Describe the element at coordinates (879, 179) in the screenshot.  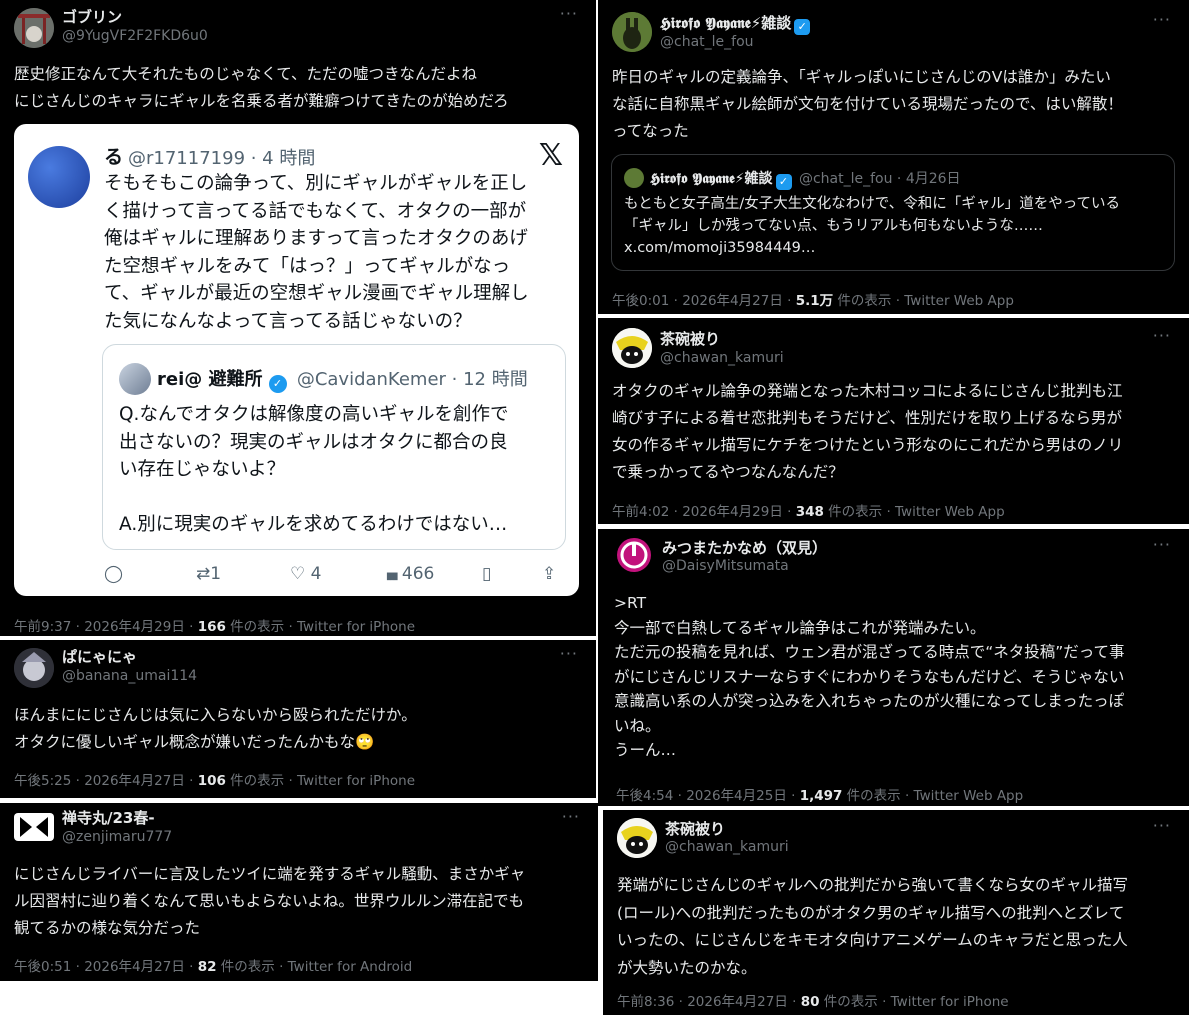
I see `quote-handle-time: @chat_le_fou · 4月26日` at that location.